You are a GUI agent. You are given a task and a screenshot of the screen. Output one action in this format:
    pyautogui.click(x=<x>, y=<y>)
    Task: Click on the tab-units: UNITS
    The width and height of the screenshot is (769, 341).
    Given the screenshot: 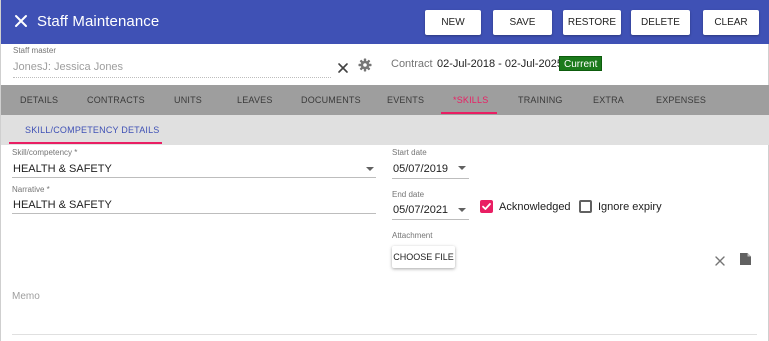 What is the action you would take?
    pyautogui.click(x=188, y=100)
    